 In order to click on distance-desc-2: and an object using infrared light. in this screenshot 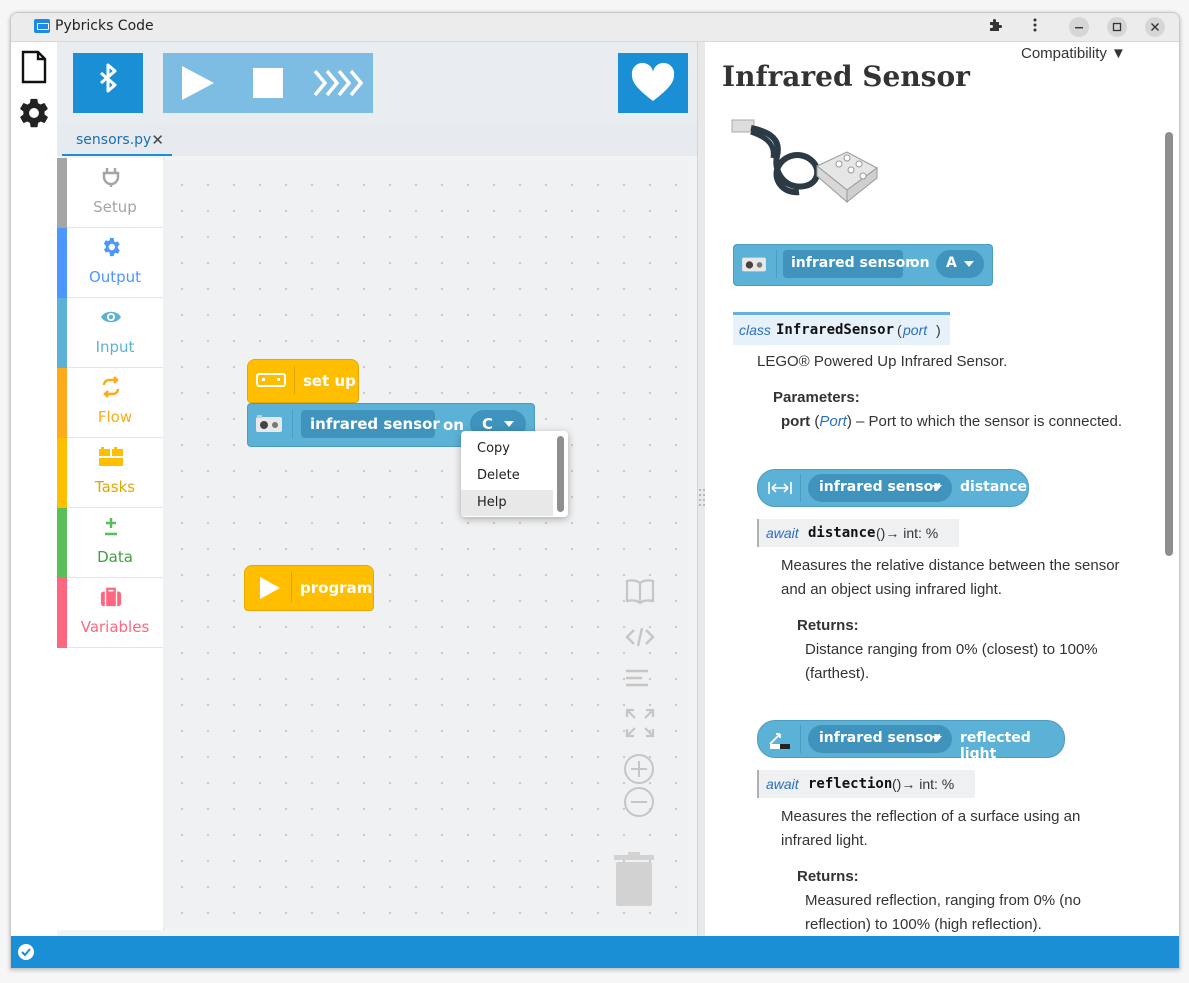, I will do `click(891, 589)`.